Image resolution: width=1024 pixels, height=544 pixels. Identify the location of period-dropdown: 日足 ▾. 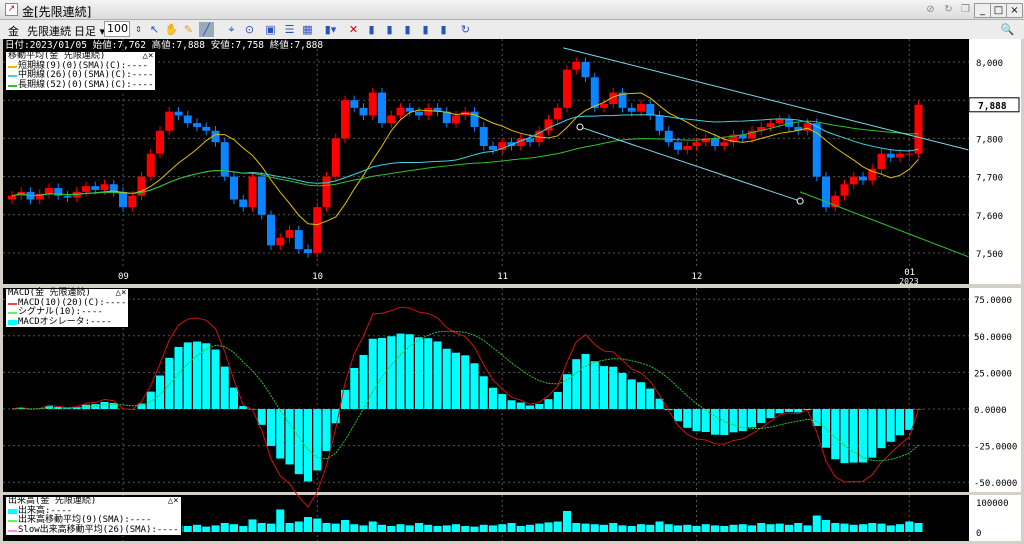
(89, 31).